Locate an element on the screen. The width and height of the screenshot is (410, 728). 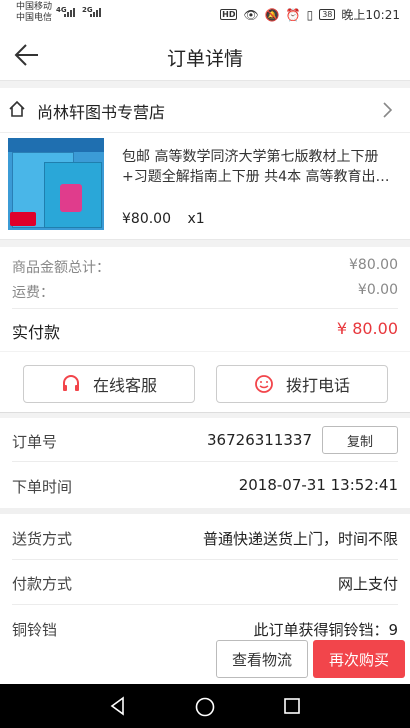
vibrate-icon: ▯ is located at coordinates (310, 14).